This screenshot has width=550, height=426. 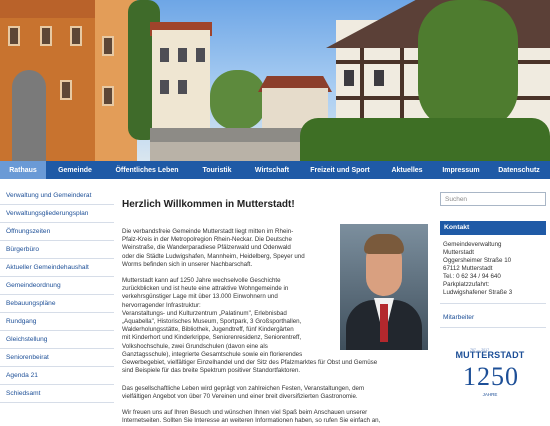 What do you see at coordinates (29, 115) in the screenshot?
I see `photo-arched-door` at bounding box center [29, 115].